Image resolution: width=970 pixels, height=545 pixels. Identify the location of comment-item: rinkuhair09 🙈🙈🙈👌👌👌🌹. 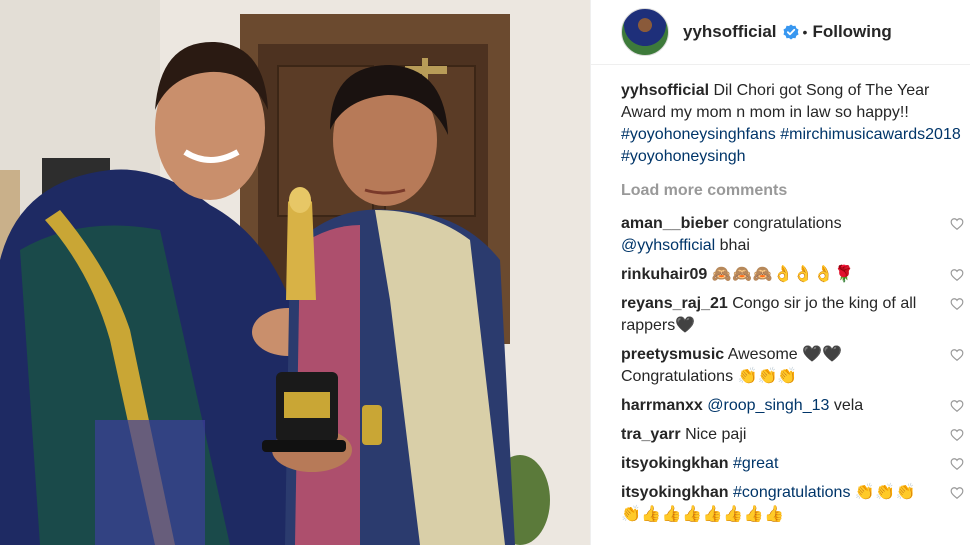
(793, 275).